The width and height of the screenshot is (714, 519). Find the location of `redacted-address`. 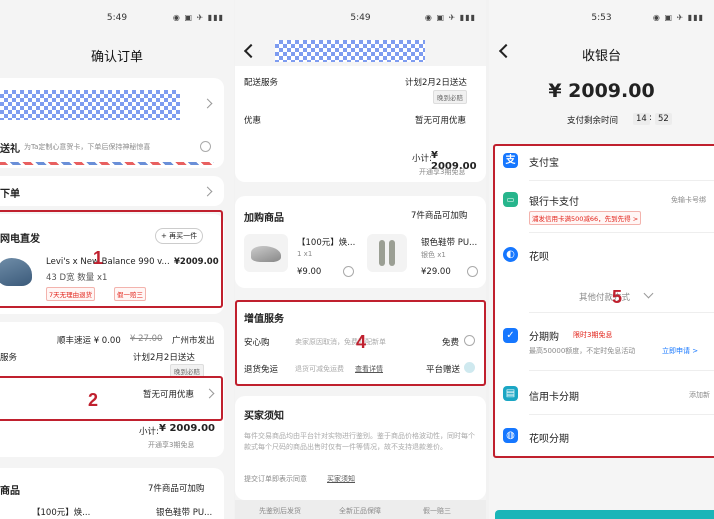

redacted-address is located at coordinates (90, 105).